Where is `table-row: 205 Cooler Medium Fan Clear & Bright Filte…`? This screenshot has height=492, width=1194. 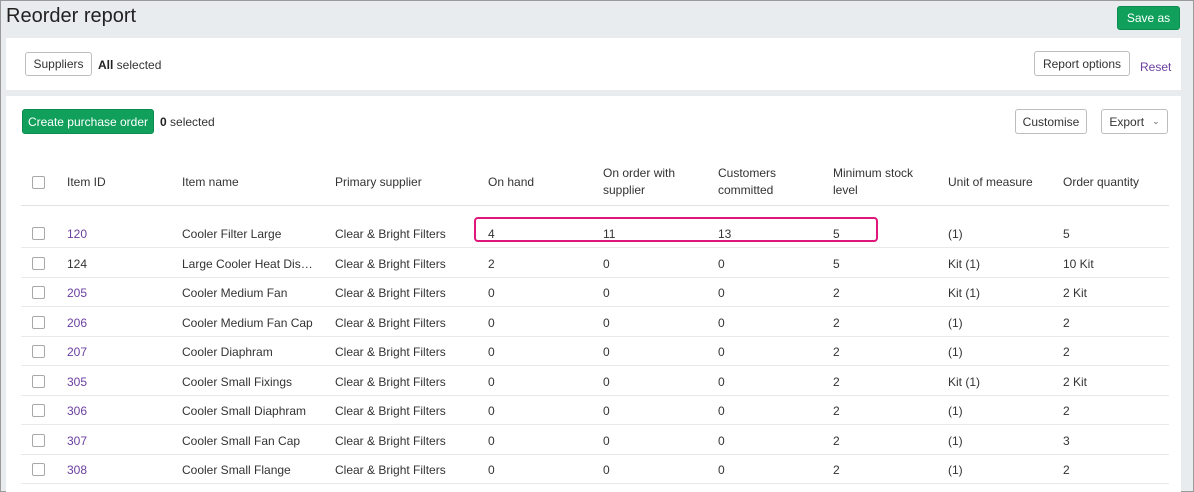
table-row: 205 Cooler Medium Fan Clear & Bright Filte… is located at coordinates (593, 292).